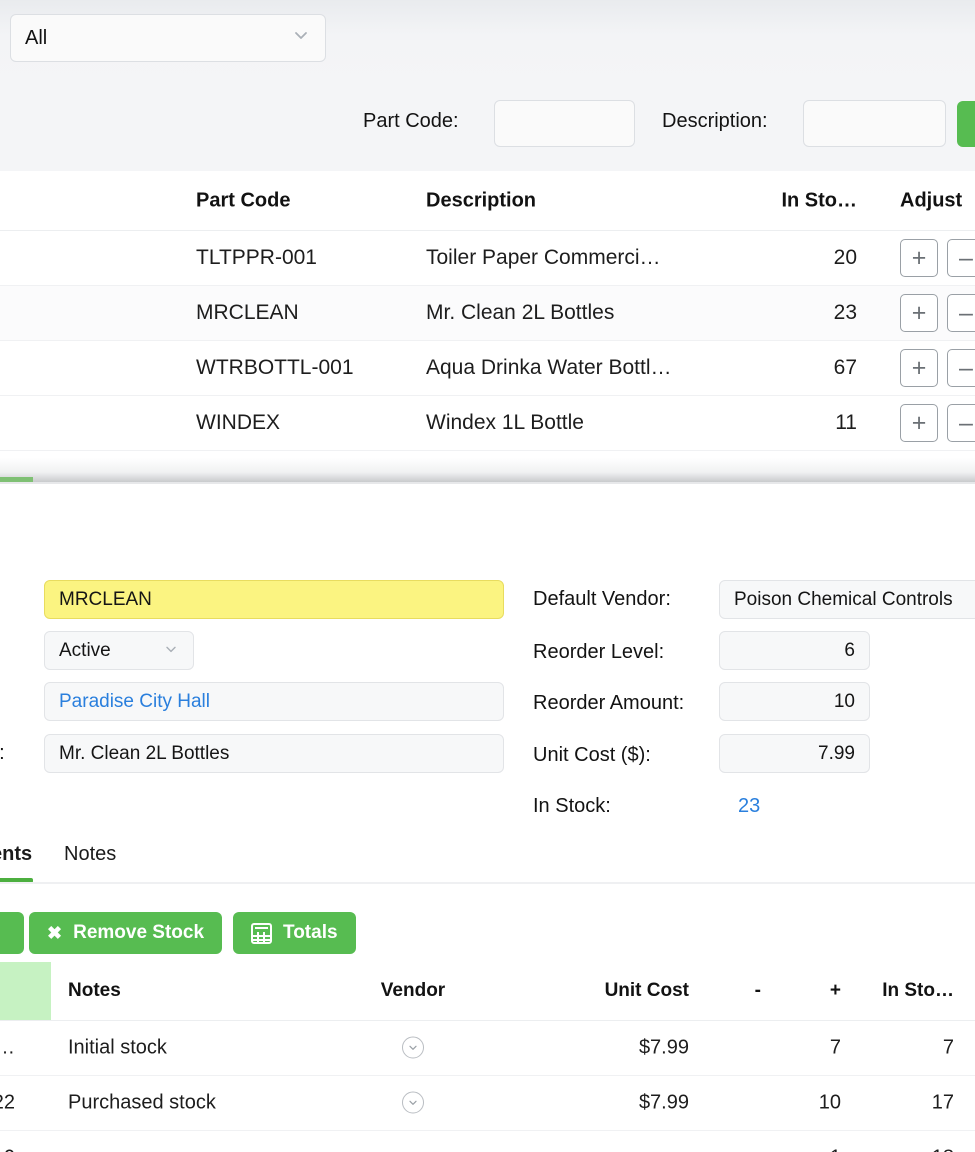 The image size is (975, 1152). I want to click on tab-adjustments: ents, so click(16, 854).